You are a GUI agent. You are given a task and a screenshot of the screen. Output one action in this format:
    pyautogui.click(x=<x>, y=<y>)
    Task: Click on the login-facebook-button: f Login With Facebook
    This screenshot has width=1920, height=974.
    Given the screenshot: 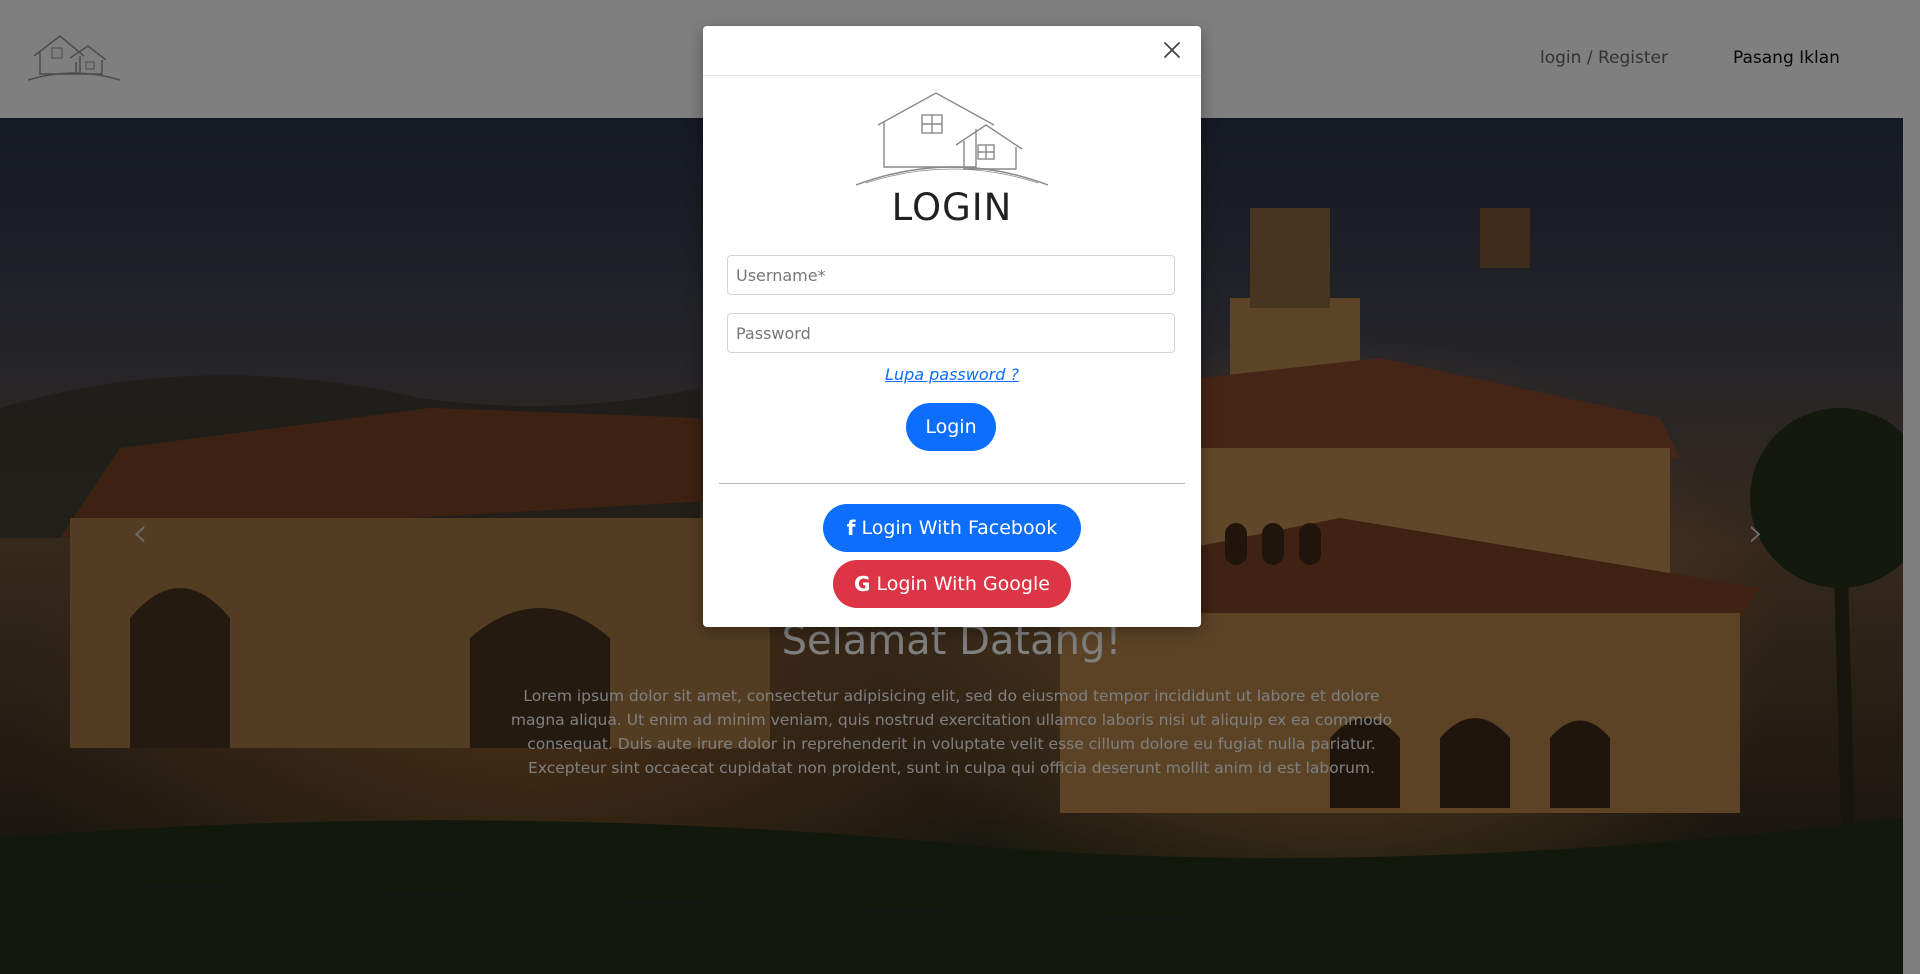 What is the action you would take?
    pyautogui.click(x=952, y=528)
    